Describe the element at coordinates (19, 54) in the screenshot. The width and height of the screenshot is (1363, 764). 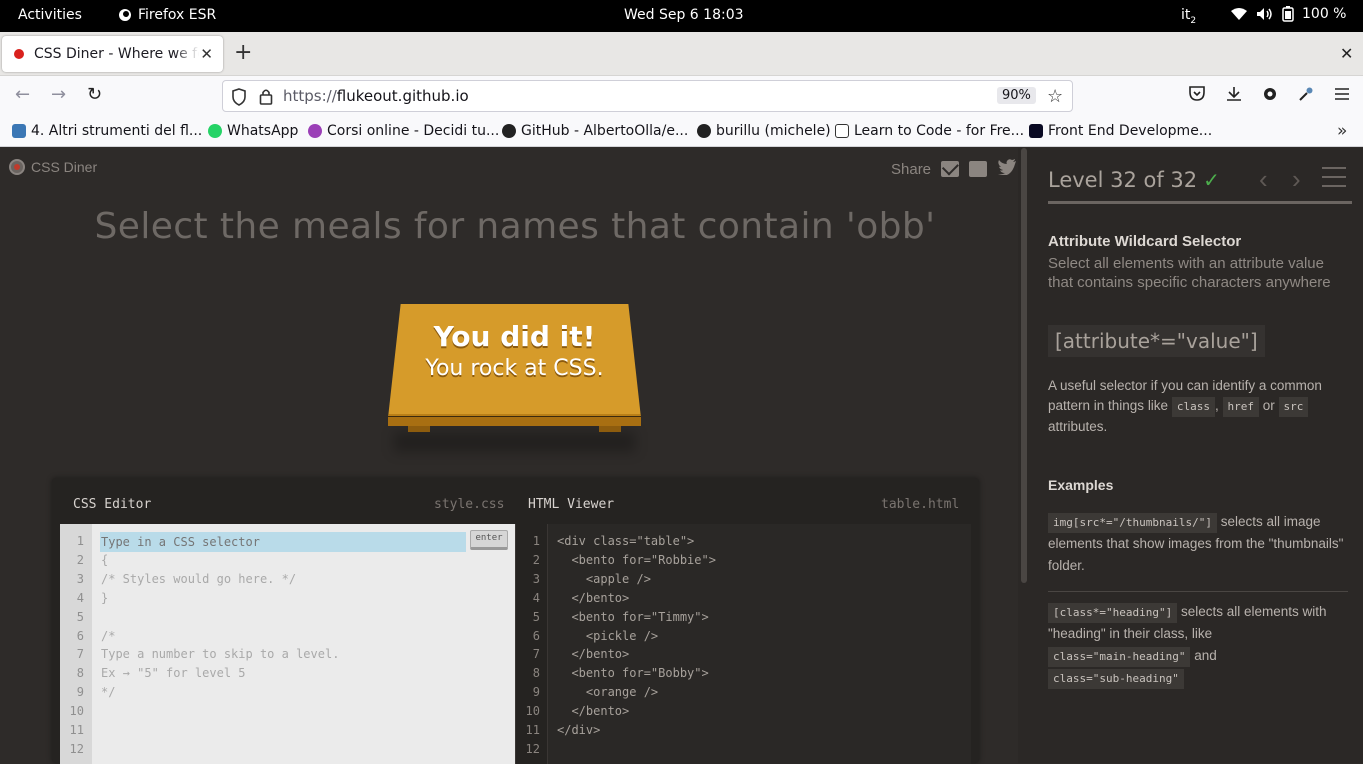
I see `css-diner-favicon-icon` at that location.